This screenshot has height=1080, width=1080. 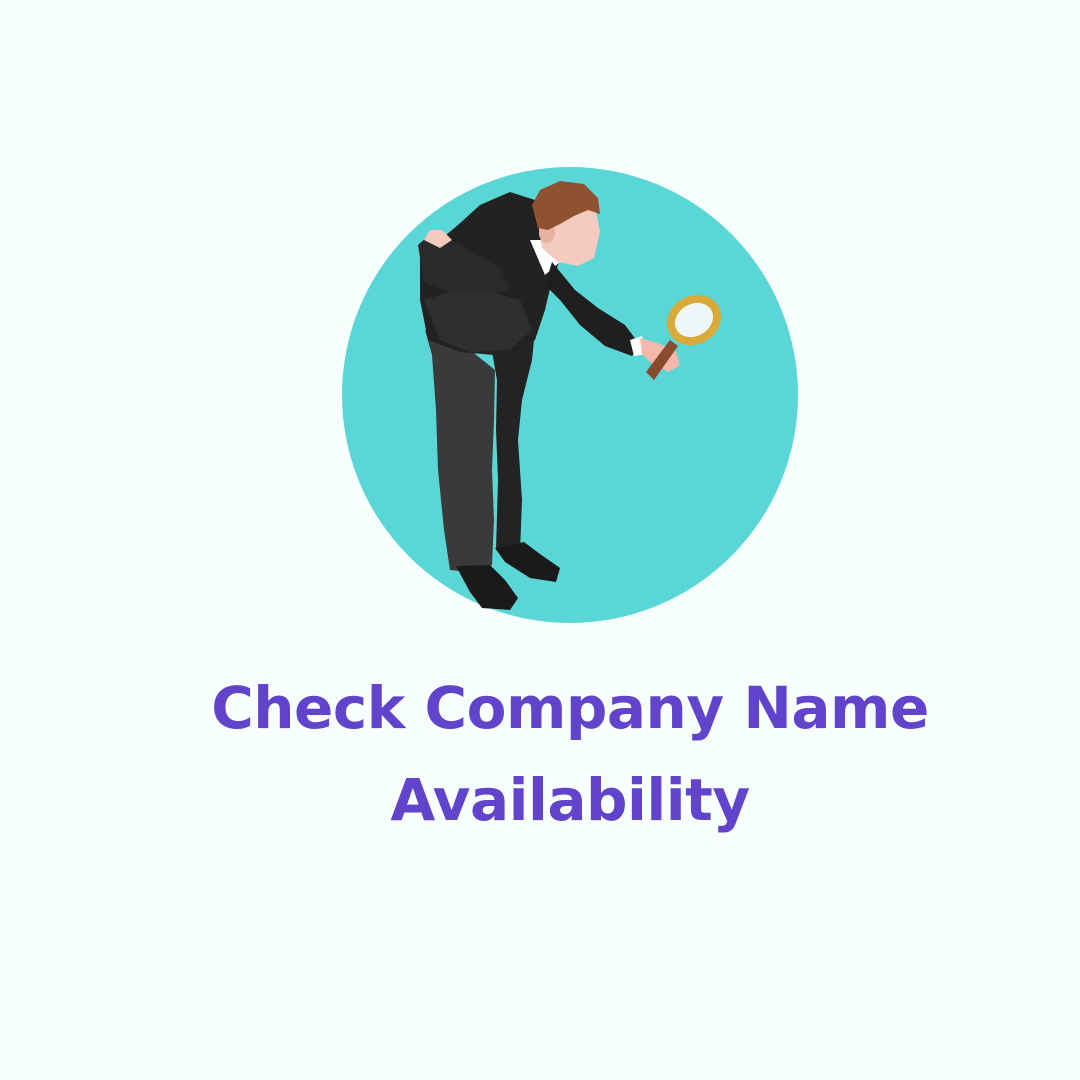 What do you see at coordinates (570, 800) in the screenshot?
I see `headline-line-2: Availability` at bounding box center [570, 800].